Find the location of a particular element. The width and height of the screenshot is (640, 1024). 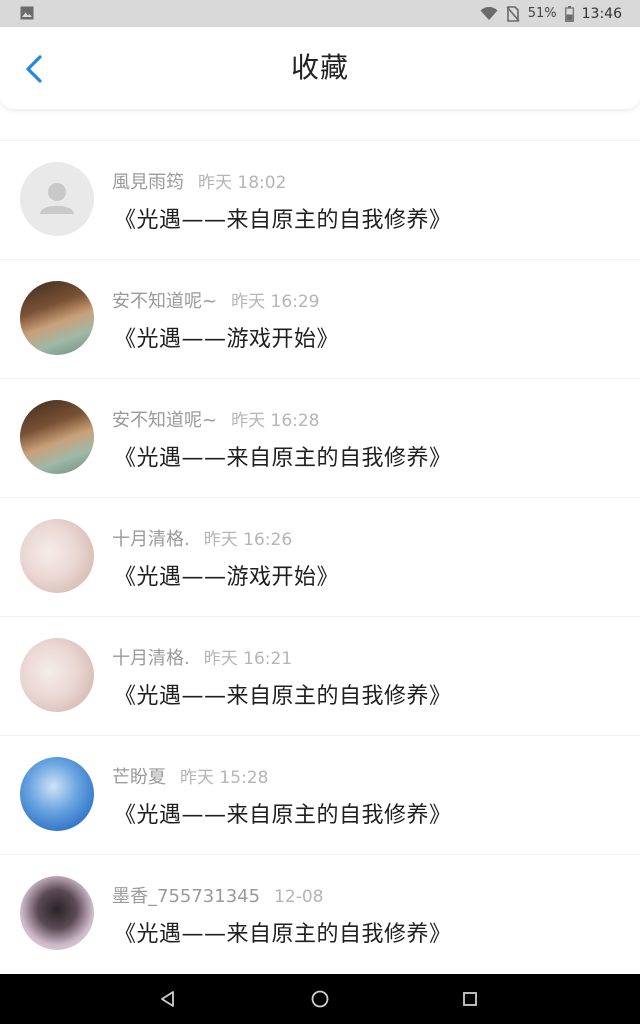

nav-back-button is located at coordinates (168, 999).